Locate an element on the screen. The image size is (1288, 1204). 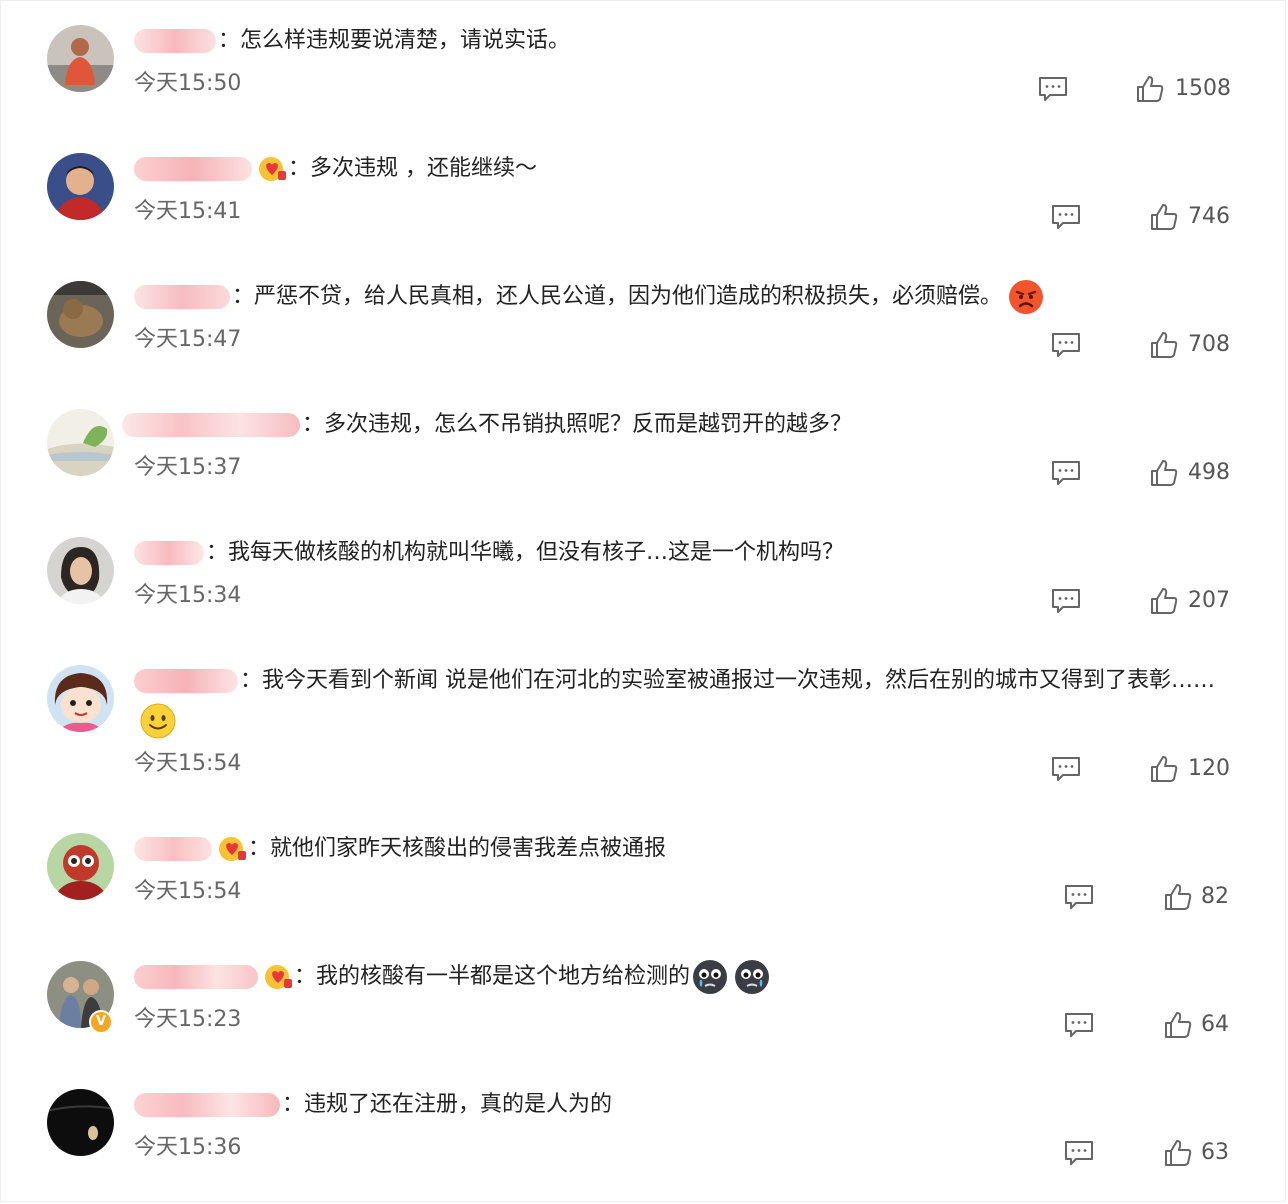
like-count: 498 is located at coordinates (1209, 472).